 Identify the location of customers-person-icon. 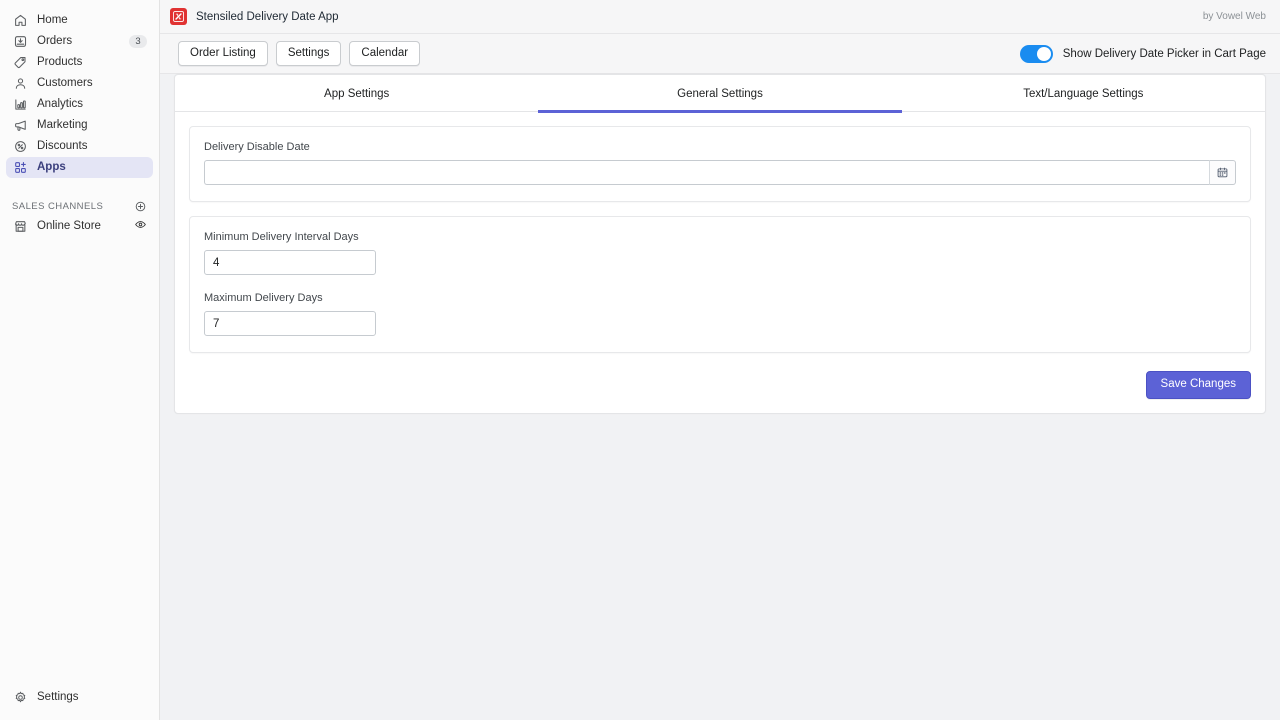
(20, 84).